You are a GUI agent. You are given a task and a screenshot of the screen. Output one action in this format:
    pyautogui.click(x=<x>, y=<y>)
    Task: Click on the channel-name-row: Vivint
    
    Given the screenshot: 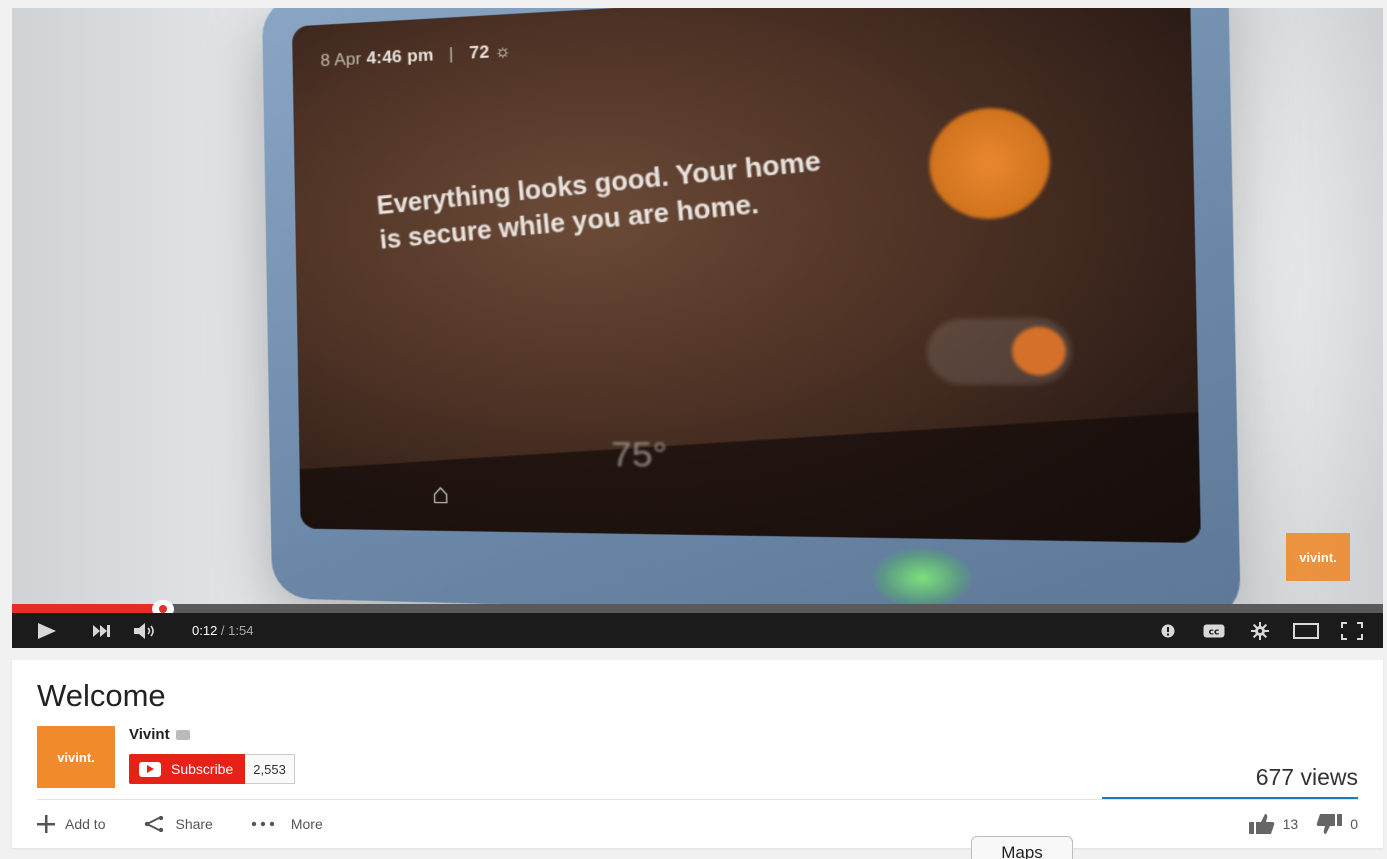 What is the action you would take?
    pyautogui.click(x=159, y=734)
    